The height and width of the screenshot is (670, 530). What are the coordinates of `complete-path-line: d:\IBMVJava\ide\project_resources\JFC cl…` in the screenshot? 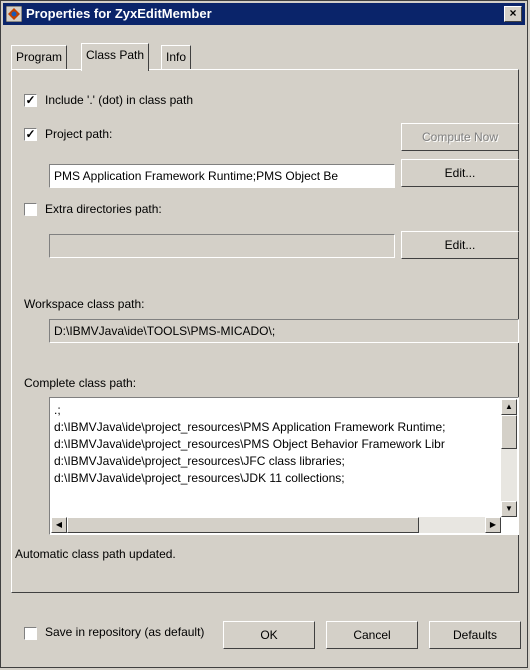 It's located at (199, 461).